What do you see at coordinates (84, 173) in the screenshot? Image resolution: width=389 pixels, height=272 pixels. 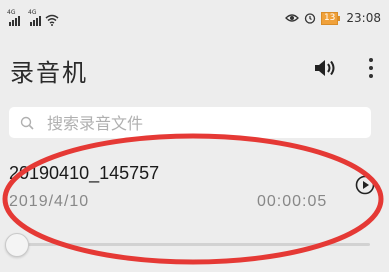 I see `recording-name: 20190410_145757` at bounding box center [84, 173].